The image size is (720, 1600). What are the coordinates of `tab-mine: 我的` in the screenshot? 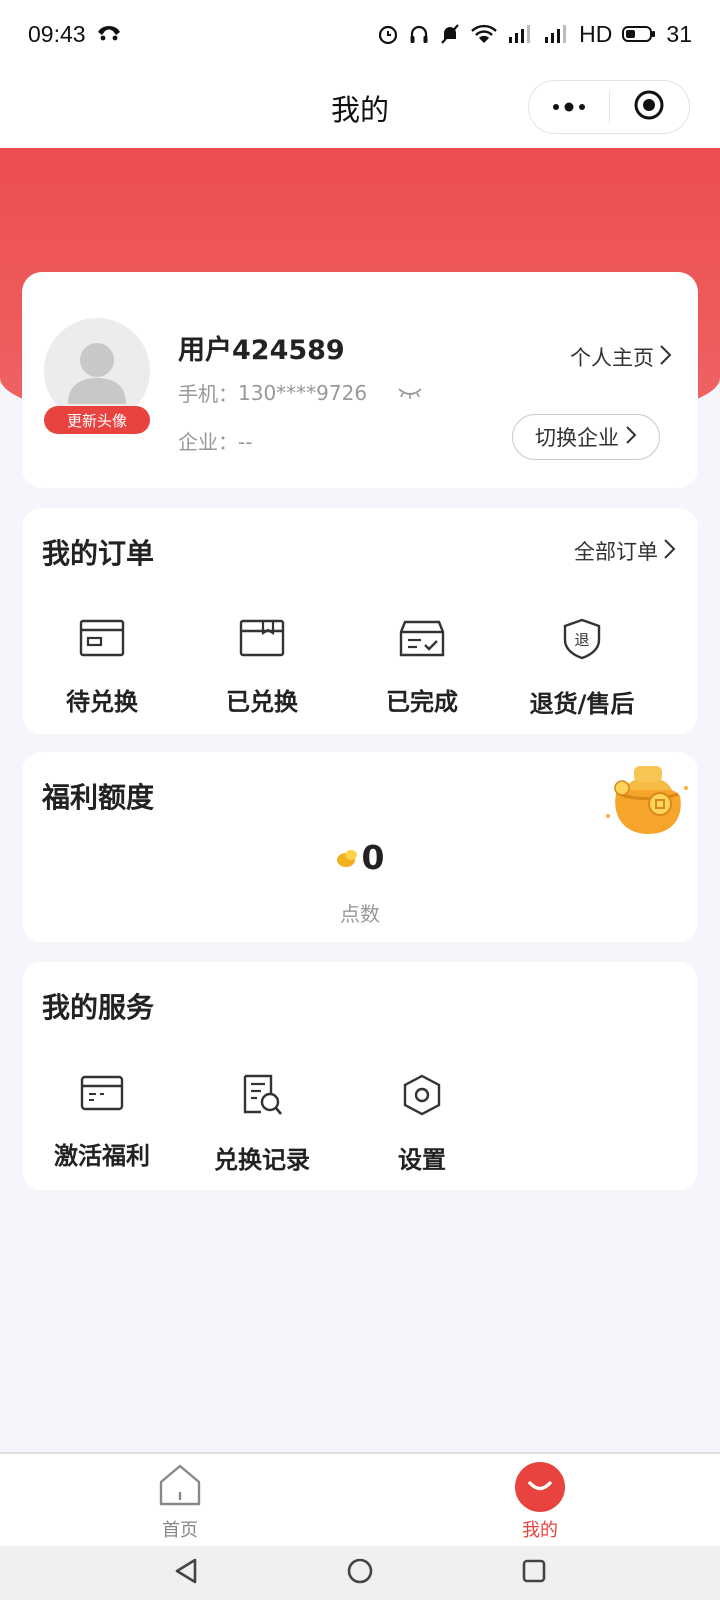 It's located at (540, 1500).